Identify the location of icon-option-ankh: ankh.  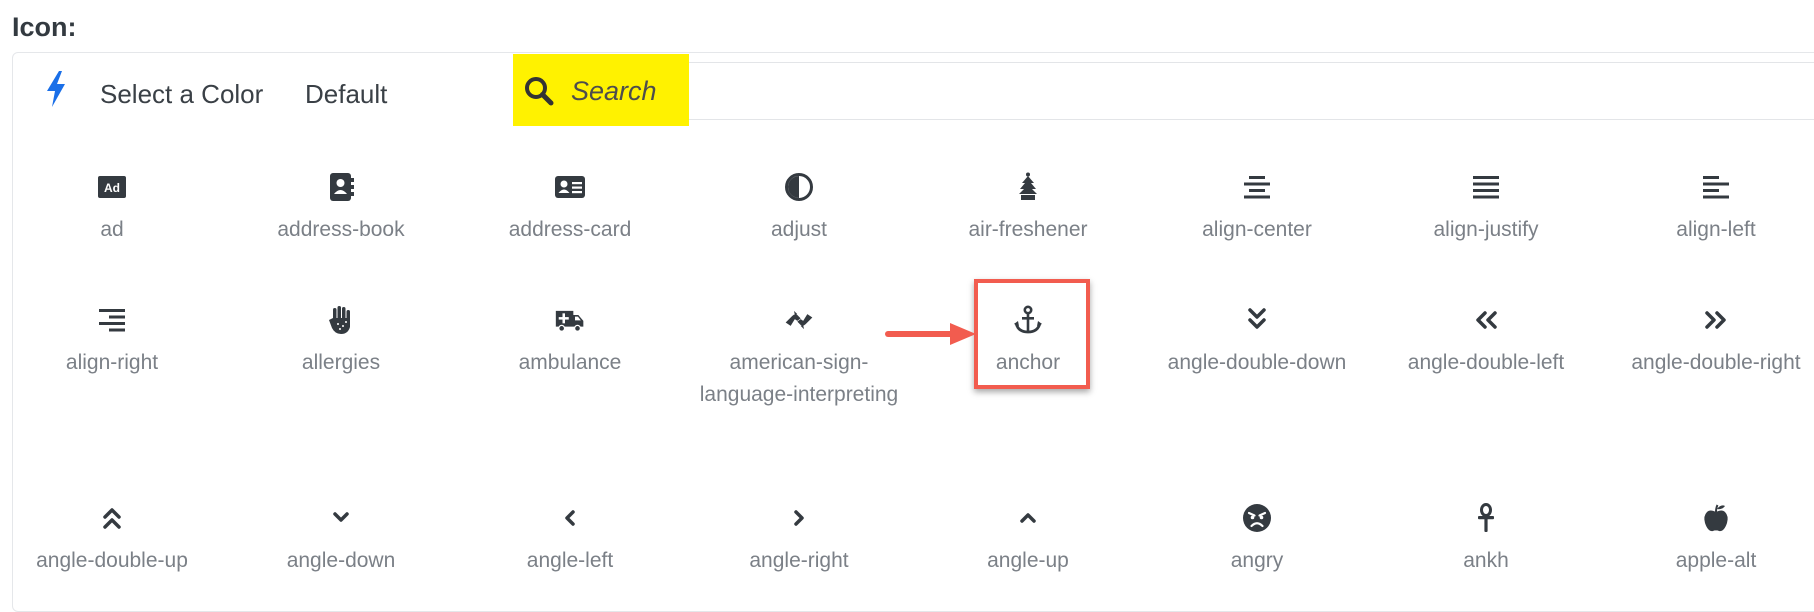
(1486, 540).